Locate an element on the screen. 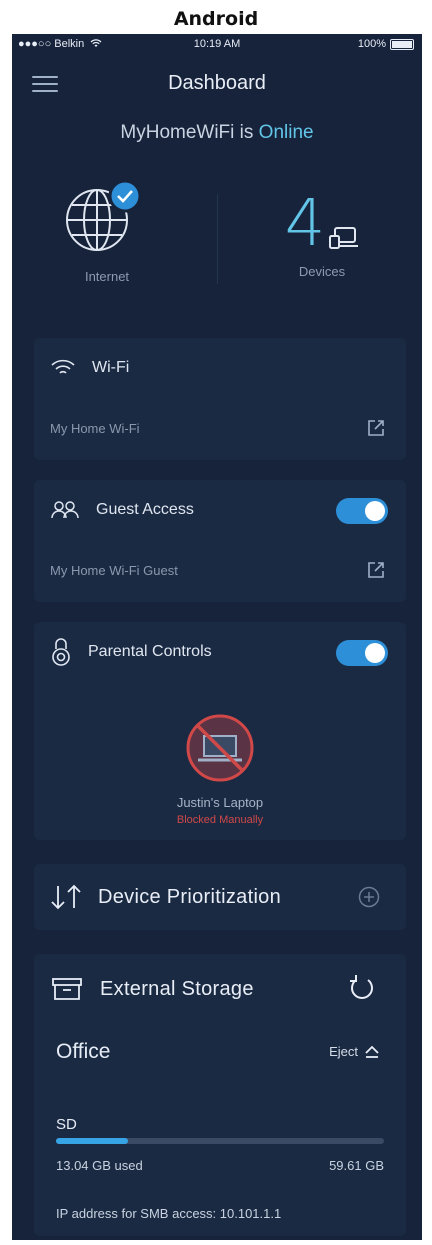 This screenshot has width=432, height=1245. blocked-device-name: Justin's Laptop is located at coordinates (220, 802).